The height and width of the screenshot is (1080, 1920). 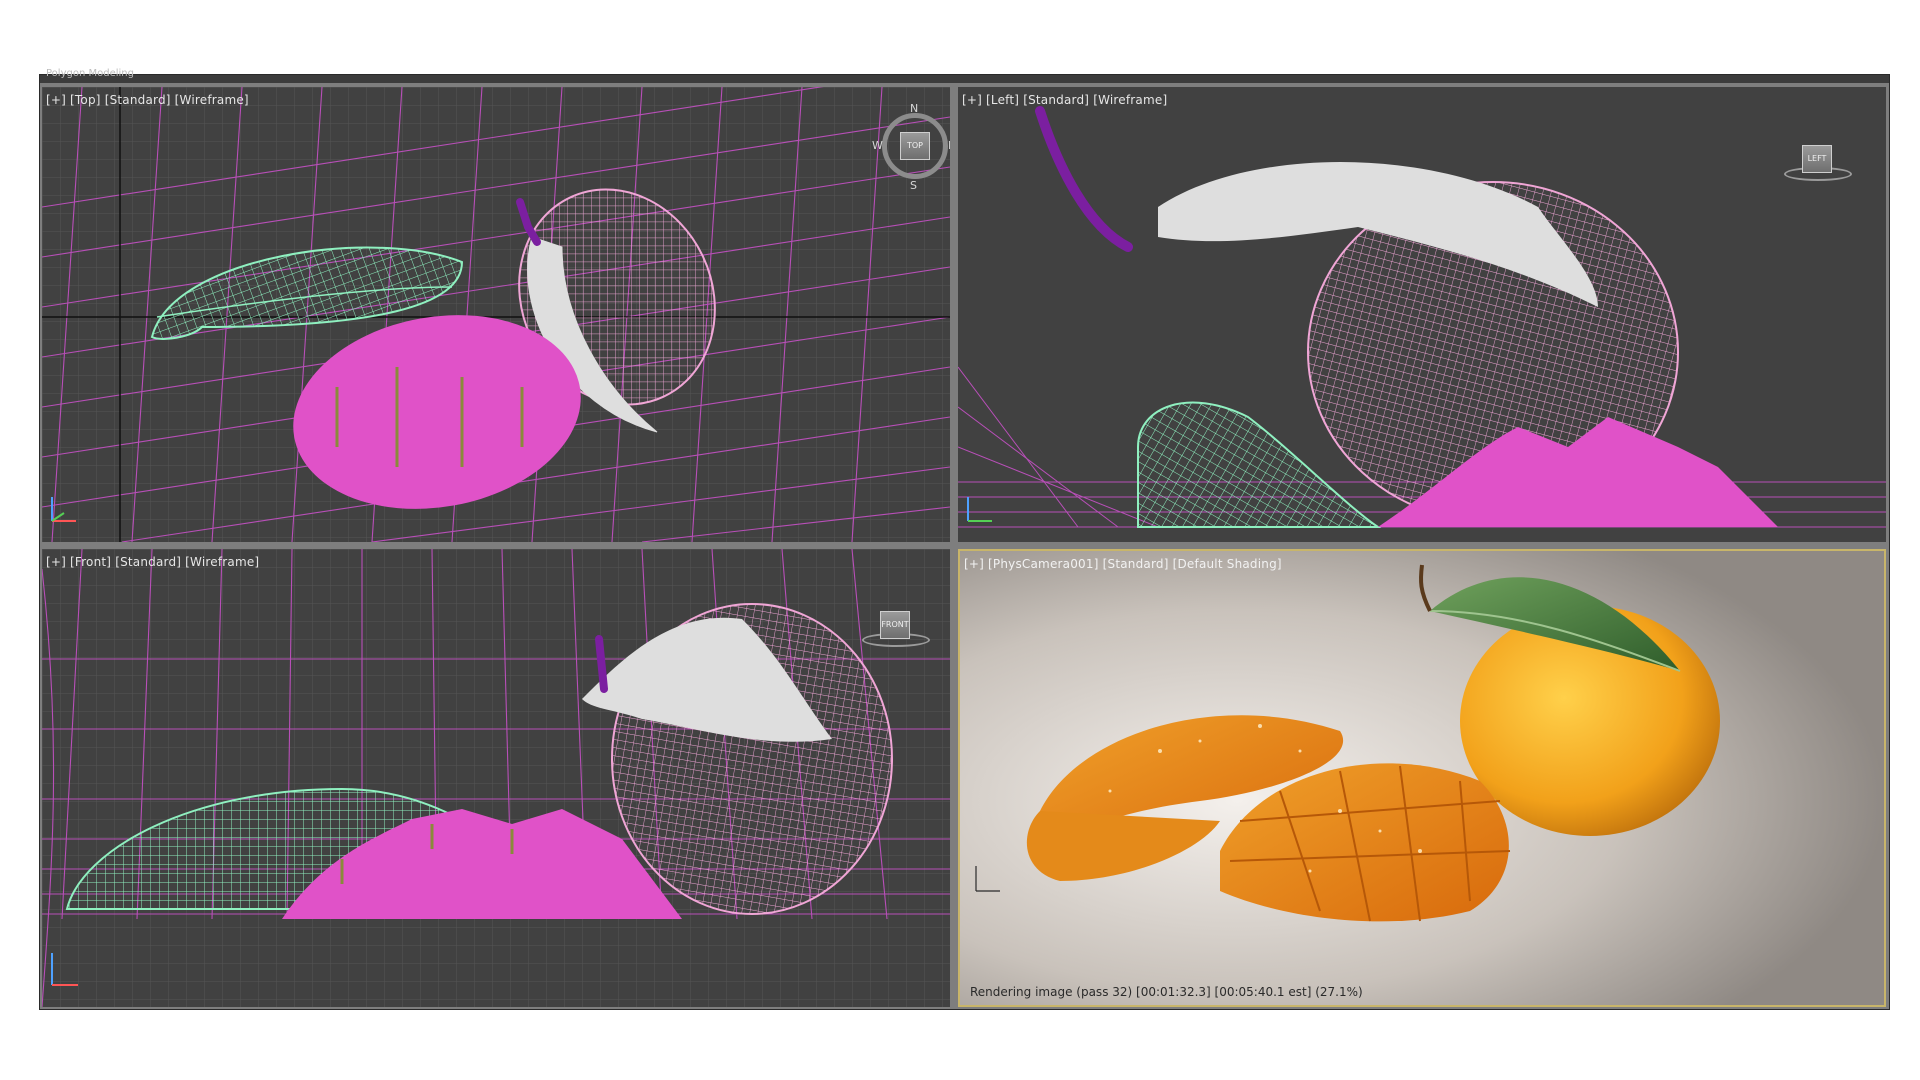 I want to click on ribbon-tab-label: Polygon Modeling, so click(x=90, y=74).